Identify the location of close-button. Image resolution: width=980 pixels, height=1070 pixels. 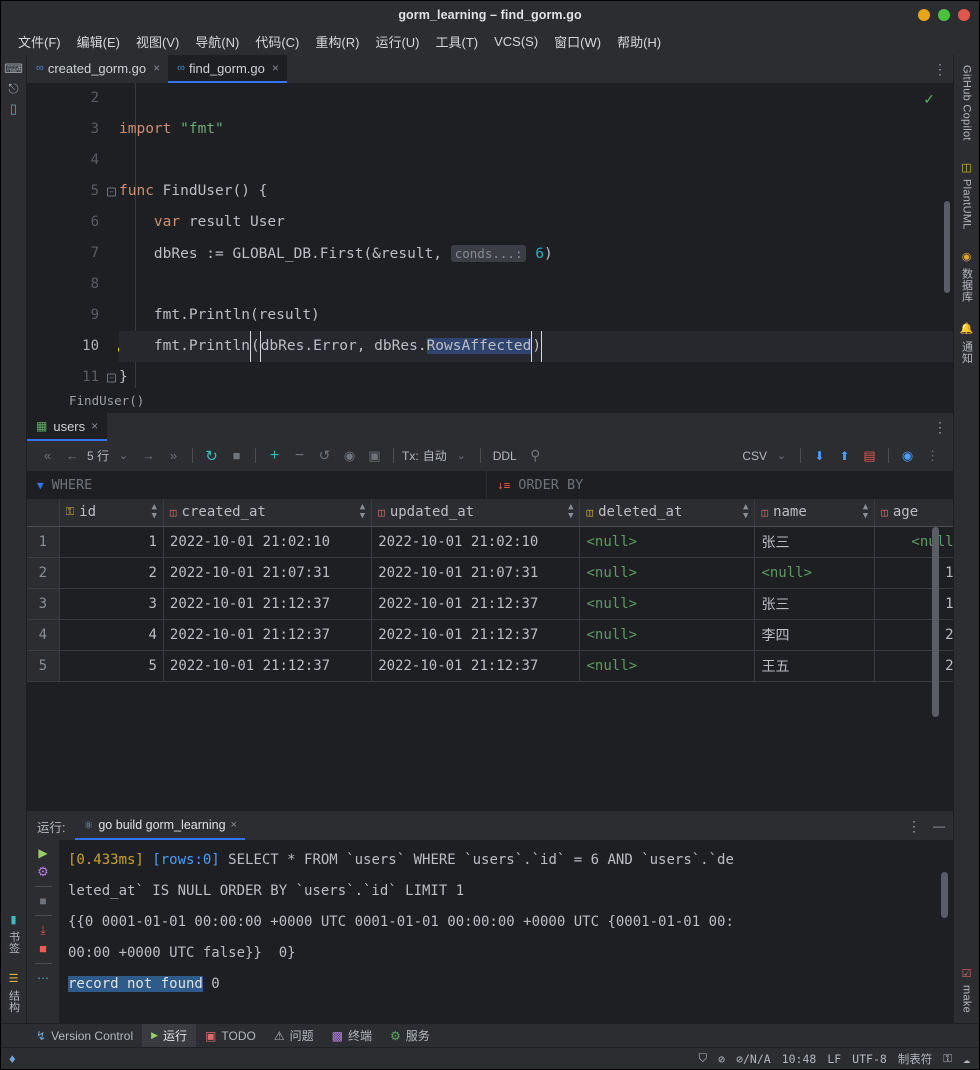
(964, 14).